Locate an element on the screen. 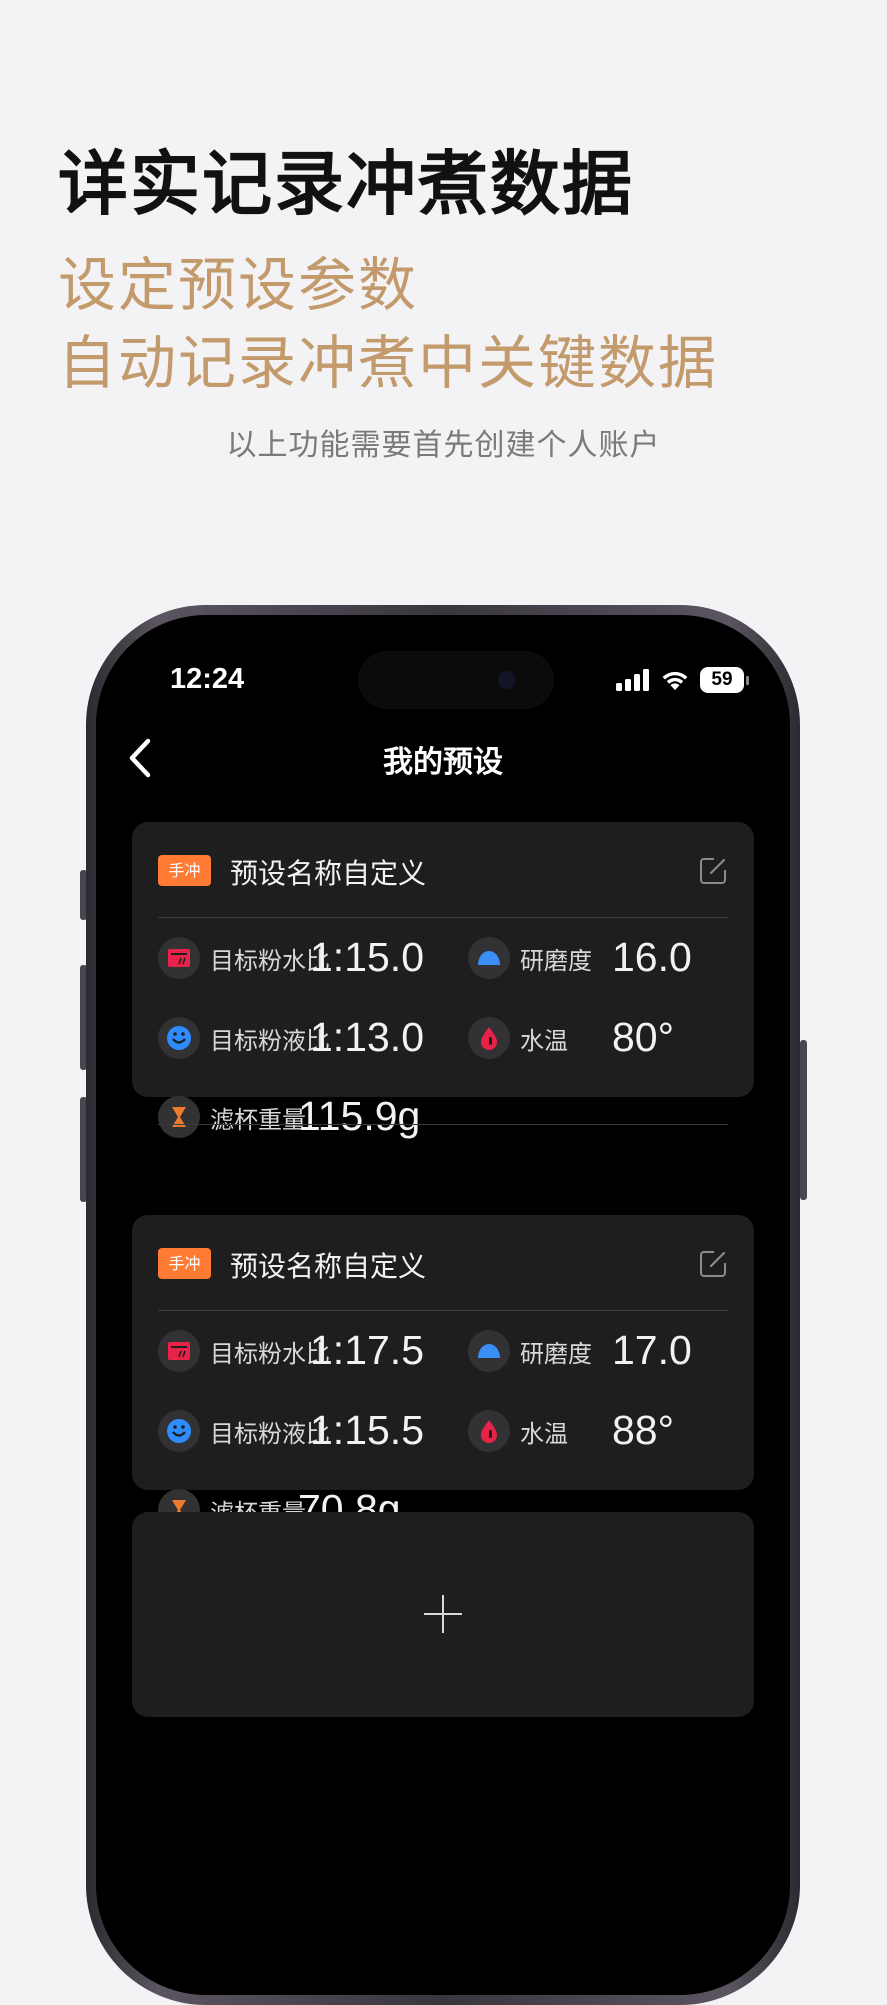 Image resolution: width=887 pixels, height=2005 pixels. metric-value: 80° is located at coordinates (643, 1037).